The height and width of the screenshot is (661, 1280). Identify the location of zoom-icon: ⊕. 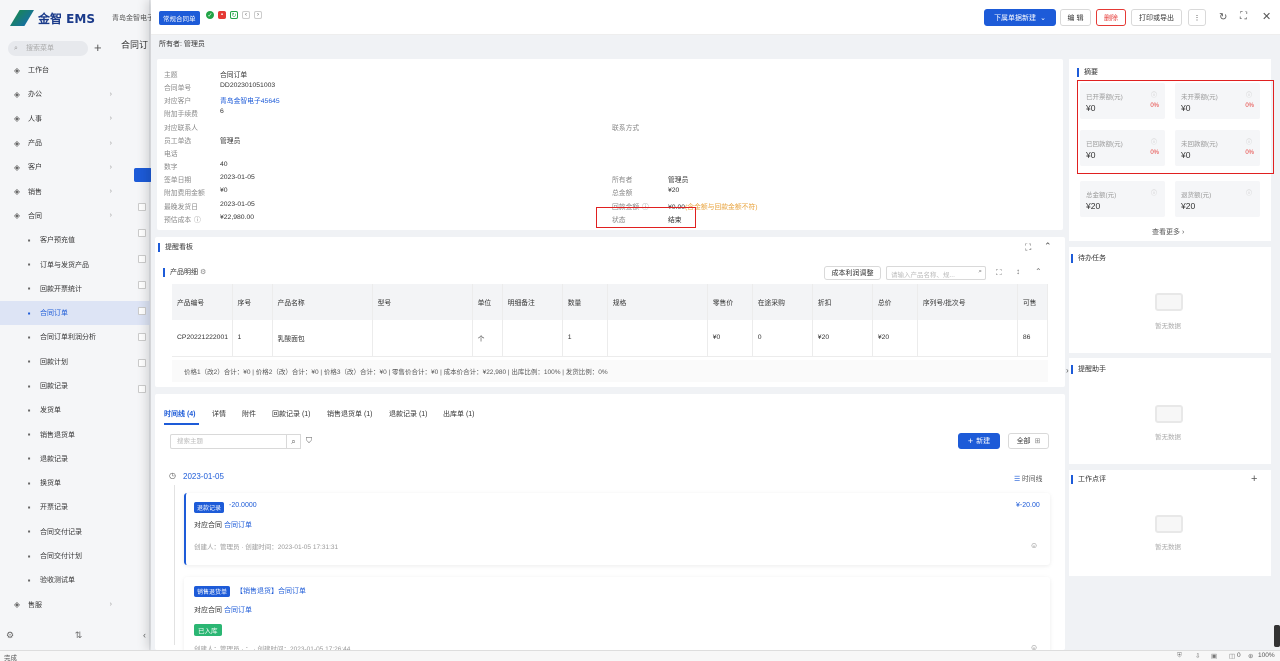
(1250, 656).